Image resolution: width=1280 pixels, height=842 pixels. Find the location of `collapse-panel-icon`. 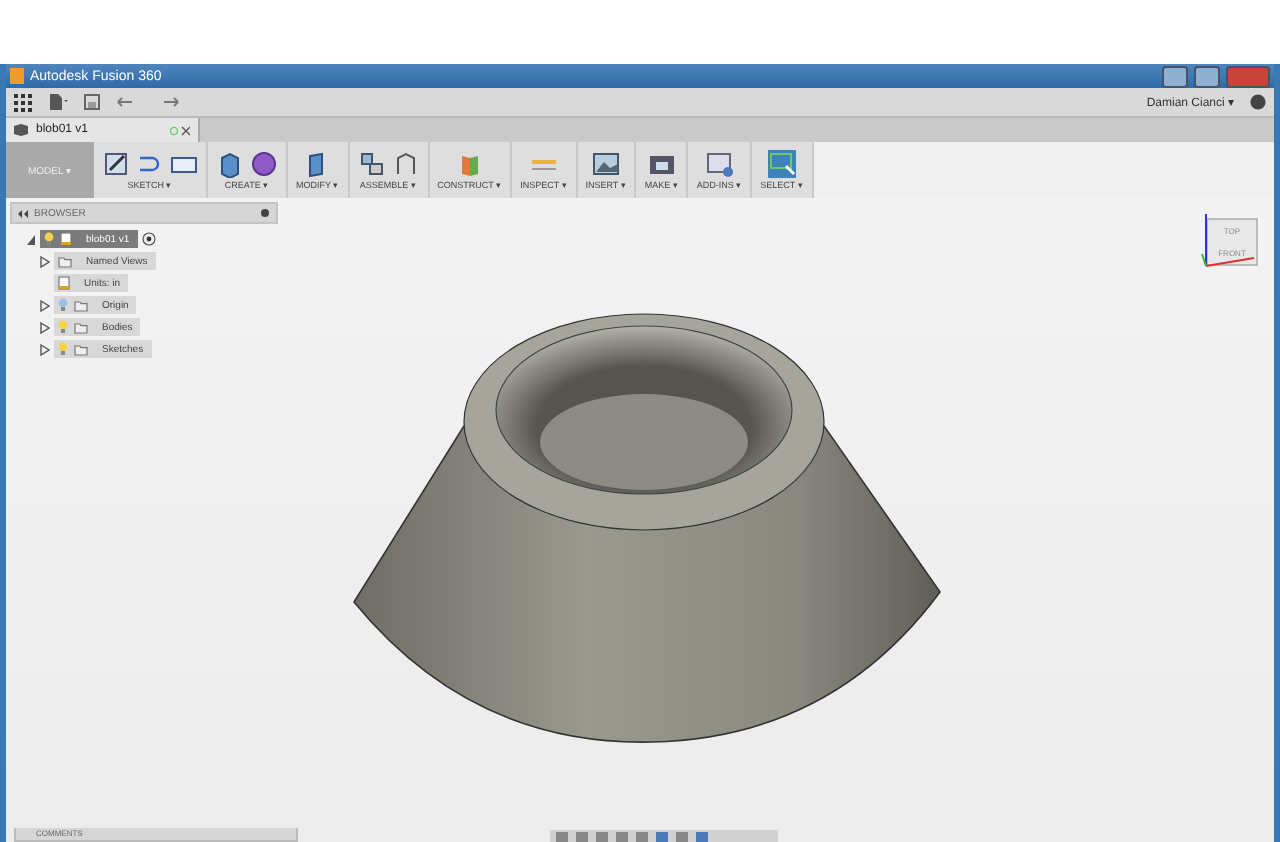

collapse-panel-icon is located at coordinates (23, 213).